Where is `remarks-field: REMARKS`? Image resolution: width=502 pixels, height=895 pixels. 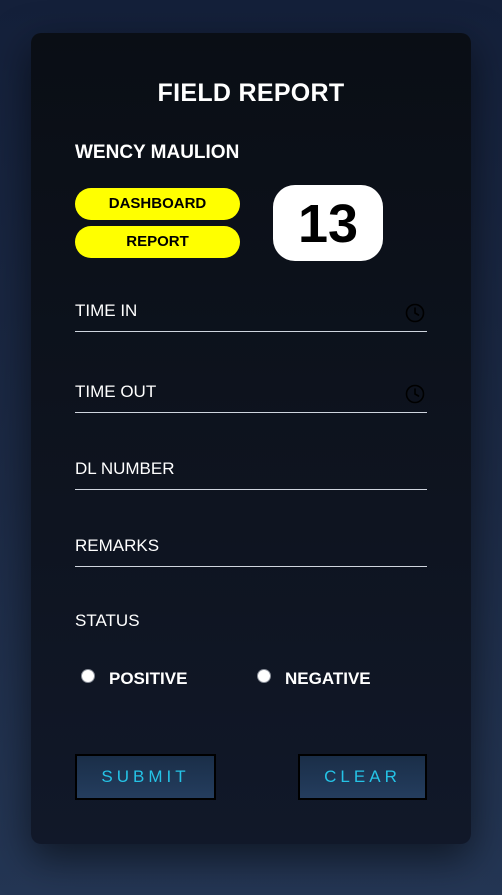 remarks-field: REMARKS is located at coordinates (251, 546).